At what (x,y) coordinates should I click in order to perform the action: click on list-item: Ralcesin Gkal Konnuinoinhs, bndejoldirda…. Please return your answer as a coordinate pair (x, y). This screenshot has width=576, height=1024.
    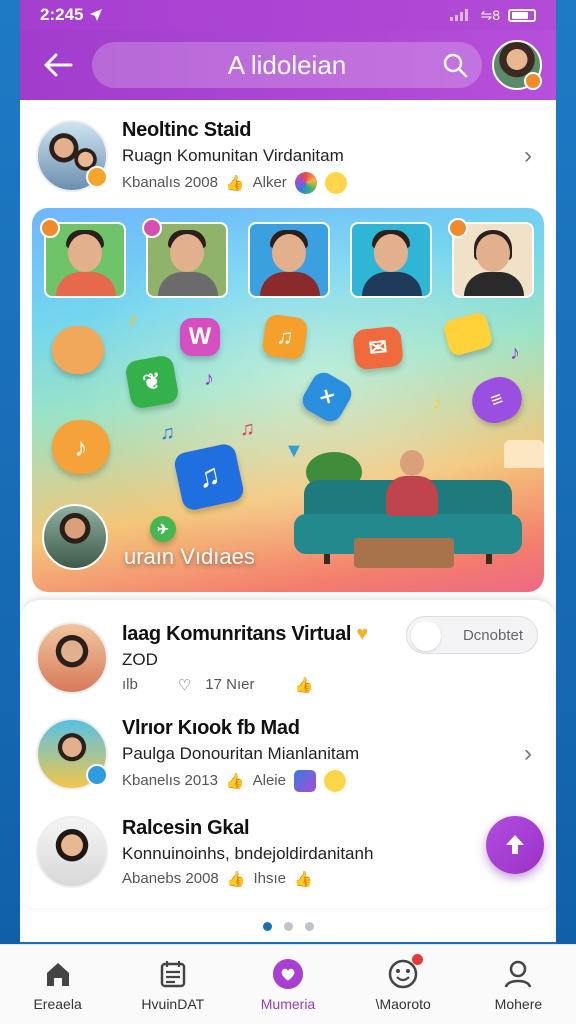
    Looking at the image, I should click on (288, 852).